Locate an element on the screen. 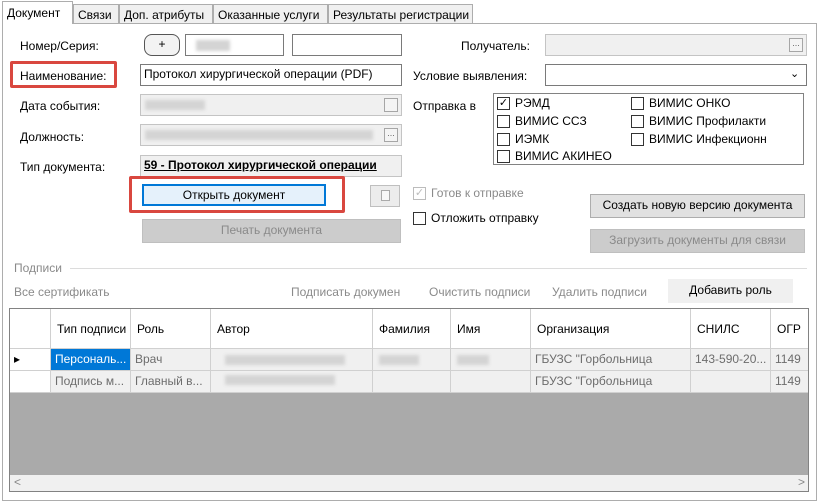 This screenshot has height=503, width=821. doctype-label: Тип документа: is located at coordinates (63, 167).